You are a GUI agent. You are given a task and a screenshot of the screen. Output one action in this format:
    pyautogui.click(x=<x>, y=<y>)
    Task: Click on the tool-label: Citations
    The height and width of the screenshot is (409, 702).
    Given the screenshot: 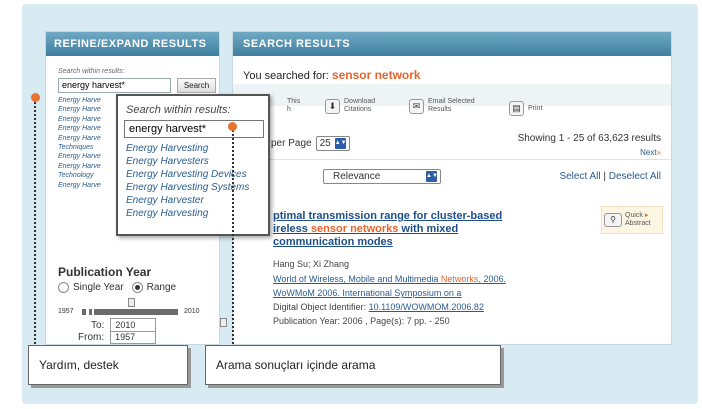 What is the action you would take?
    pyautogui.click(x=358, y=109)
    